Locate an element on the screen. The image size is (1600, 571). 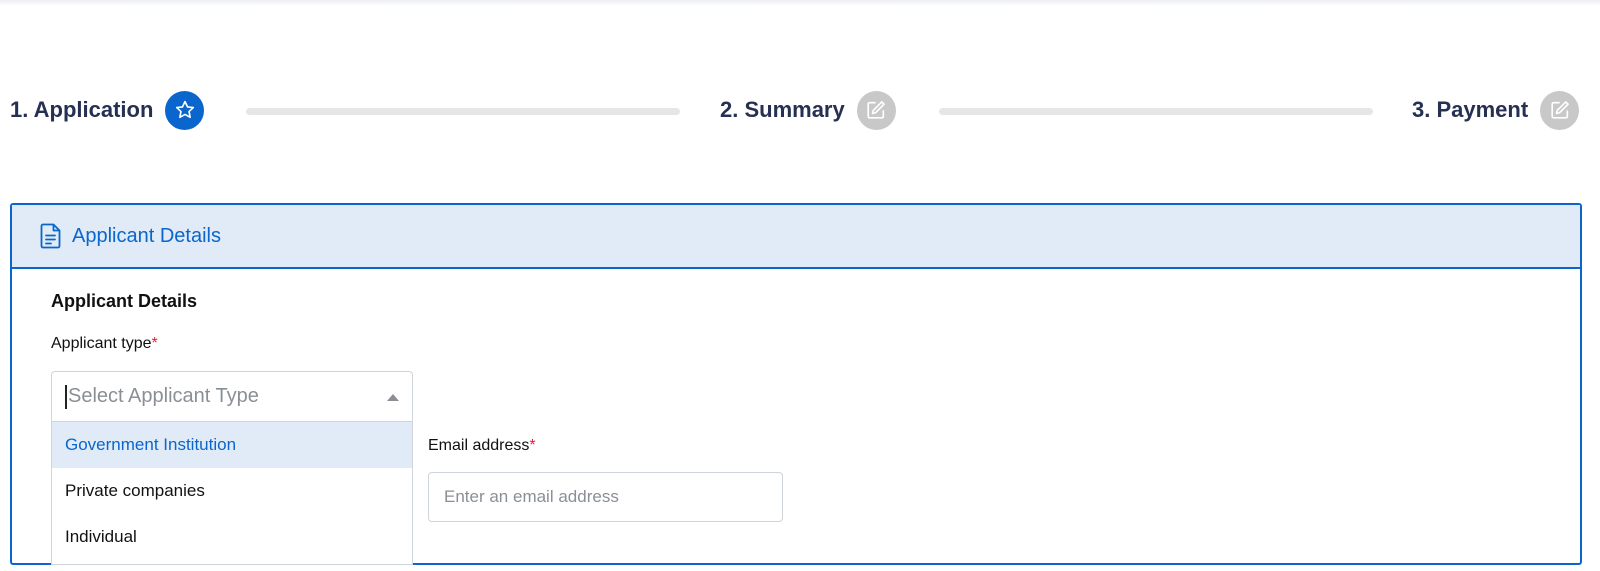
email-field is located at coordinates (605, 497).